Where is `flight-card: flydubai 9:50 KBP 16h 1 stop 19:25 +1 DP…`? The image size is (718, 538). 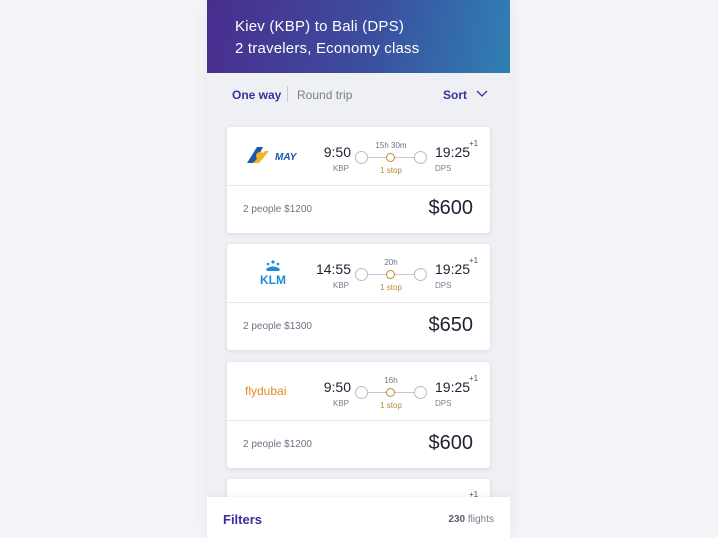 flight-card: flydubai 9:50 KBP 16h 1 stop 19:25 +1 DP… is located at coordinates (358, 415).